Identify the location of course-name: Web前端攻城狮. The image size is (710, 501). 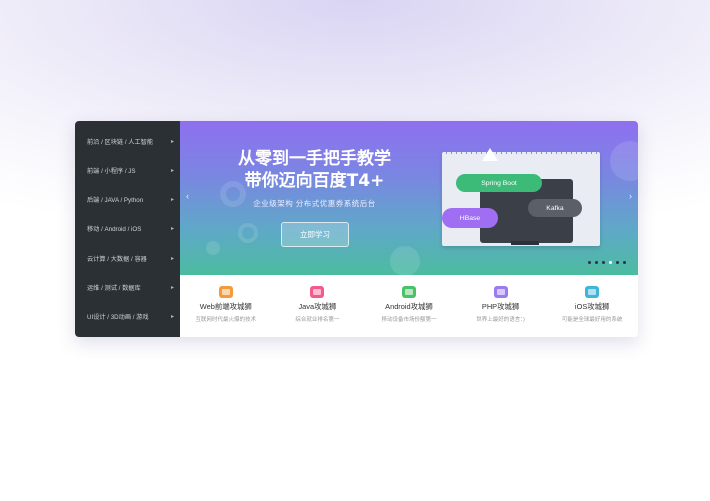
(225, 306).